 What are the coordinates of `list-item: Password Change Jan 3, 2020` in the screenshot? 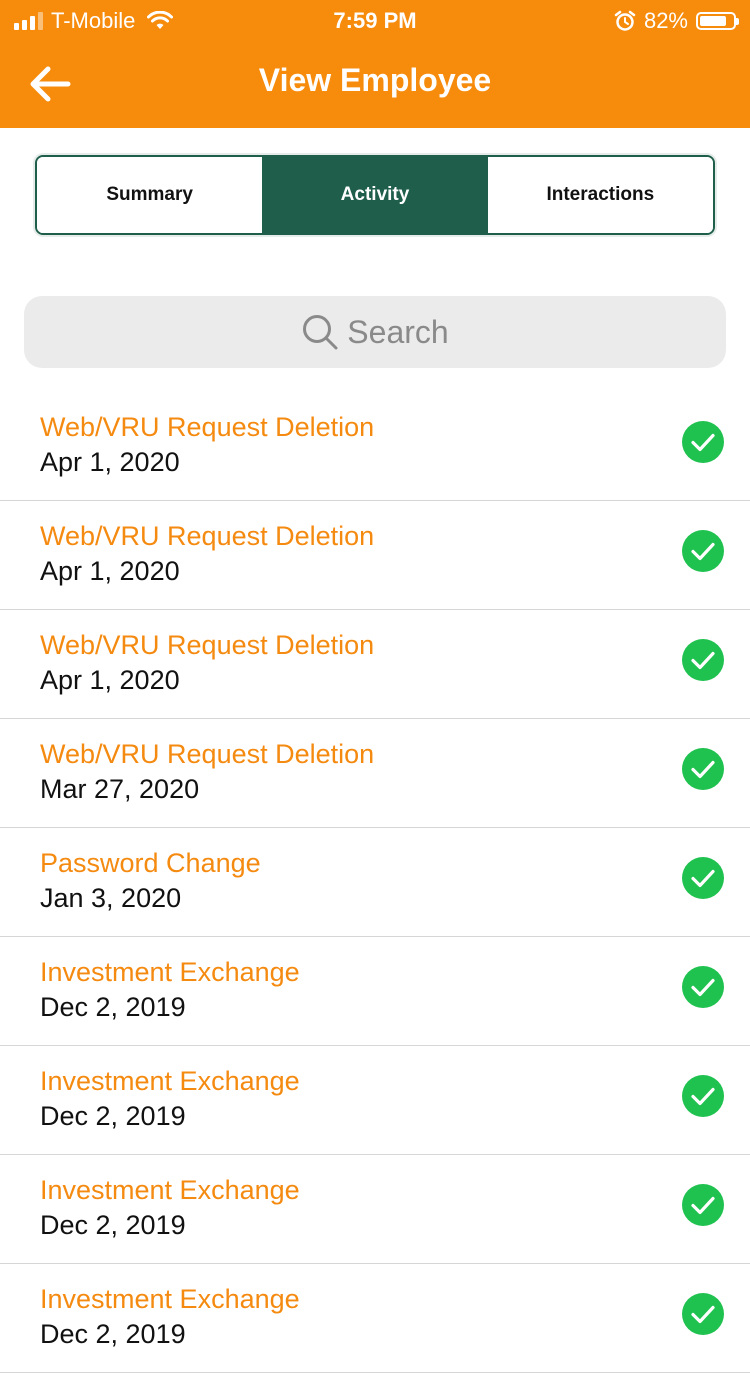 It's located at (375, 882).